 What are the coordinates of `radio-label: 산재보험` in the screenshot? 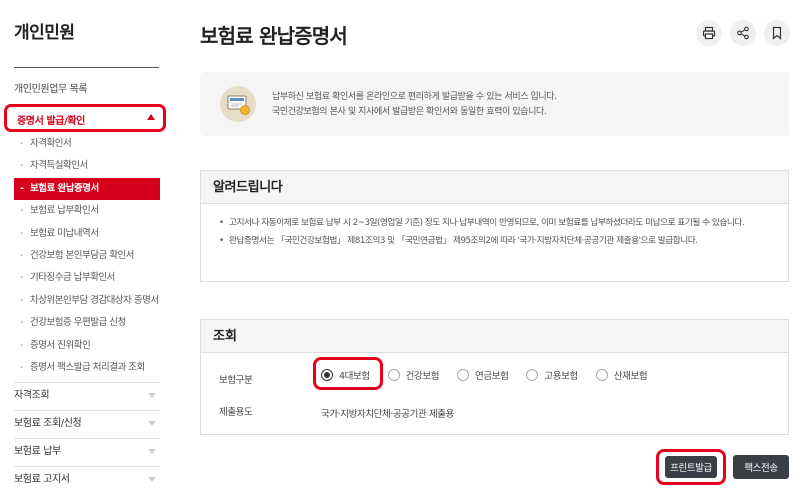 It's located at (630, 376).